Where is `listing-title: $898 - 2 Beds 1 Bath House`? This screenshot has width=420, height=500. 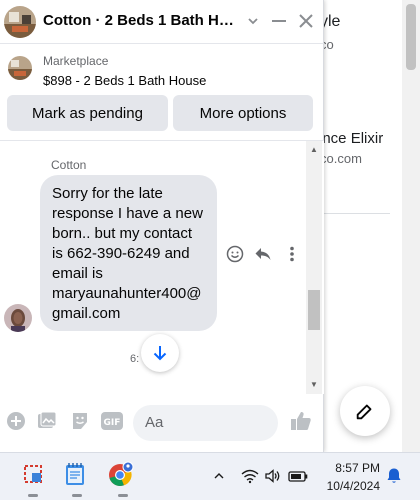
listing-title: $898 - 2 Beds 1 Bath House is located at coordinates (124, 80).